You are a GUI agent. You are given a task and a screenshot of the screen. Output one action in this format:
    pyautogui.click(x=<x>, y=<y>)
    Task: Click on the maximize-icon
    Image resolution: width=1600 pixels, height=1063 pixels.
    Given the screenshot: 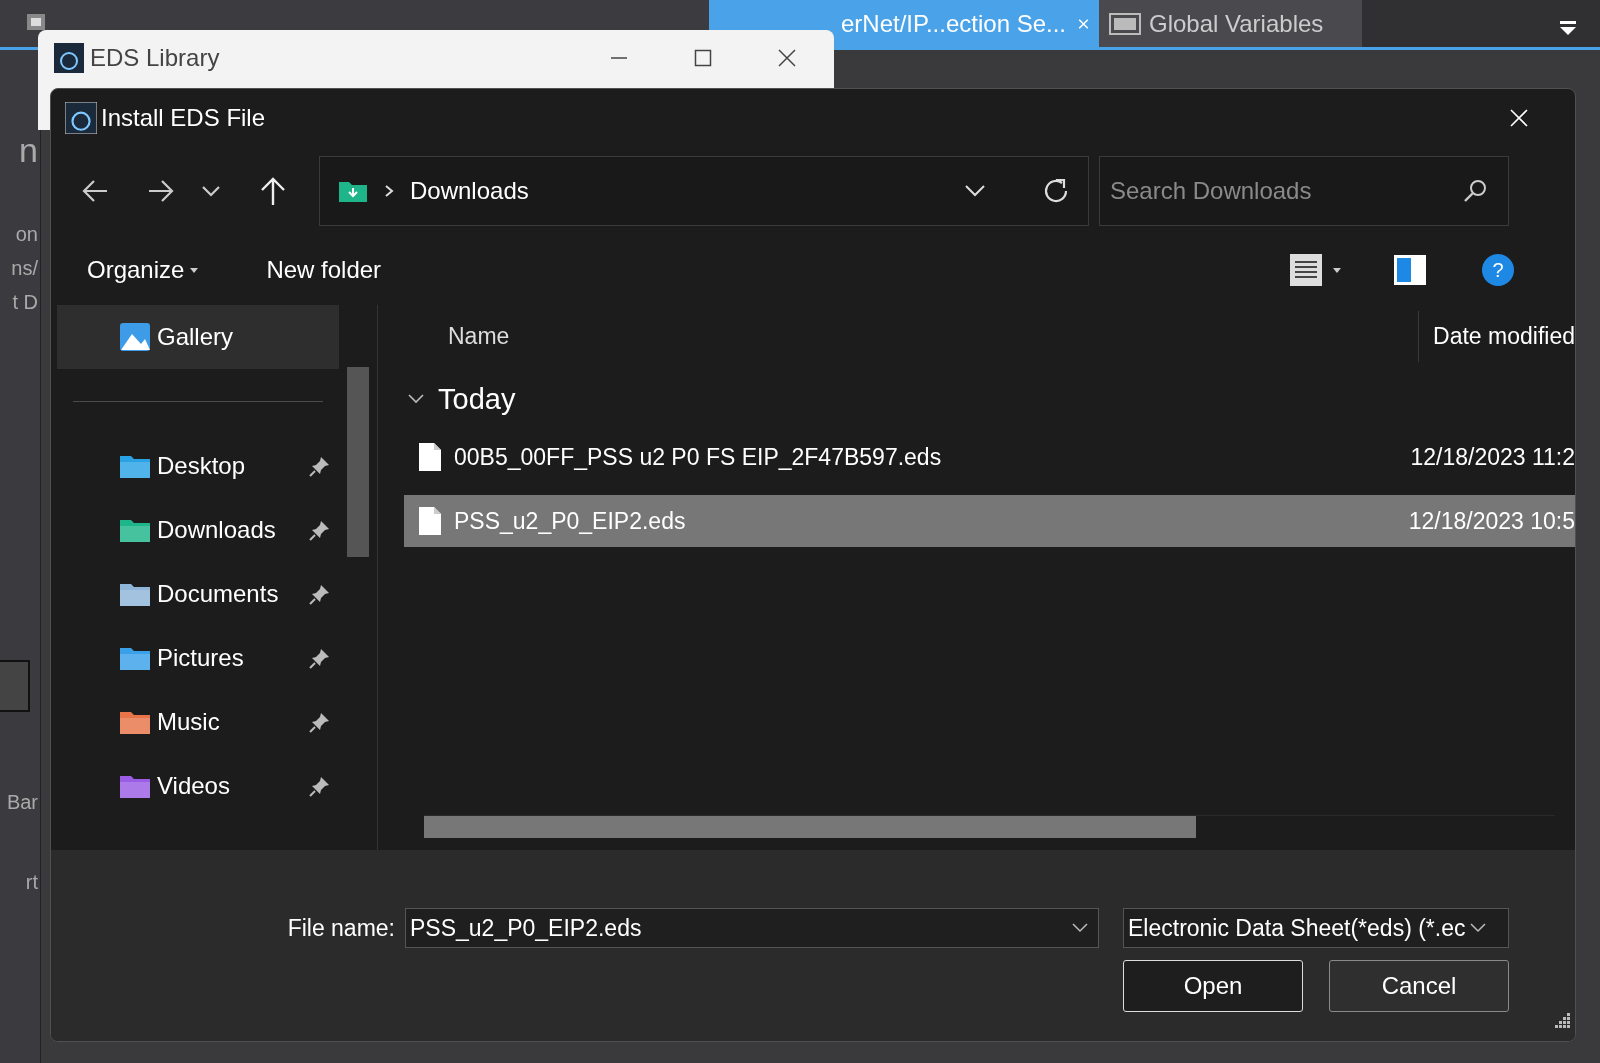 What is the action you would take?
    pyautogui.click(x=703, y=58)
    